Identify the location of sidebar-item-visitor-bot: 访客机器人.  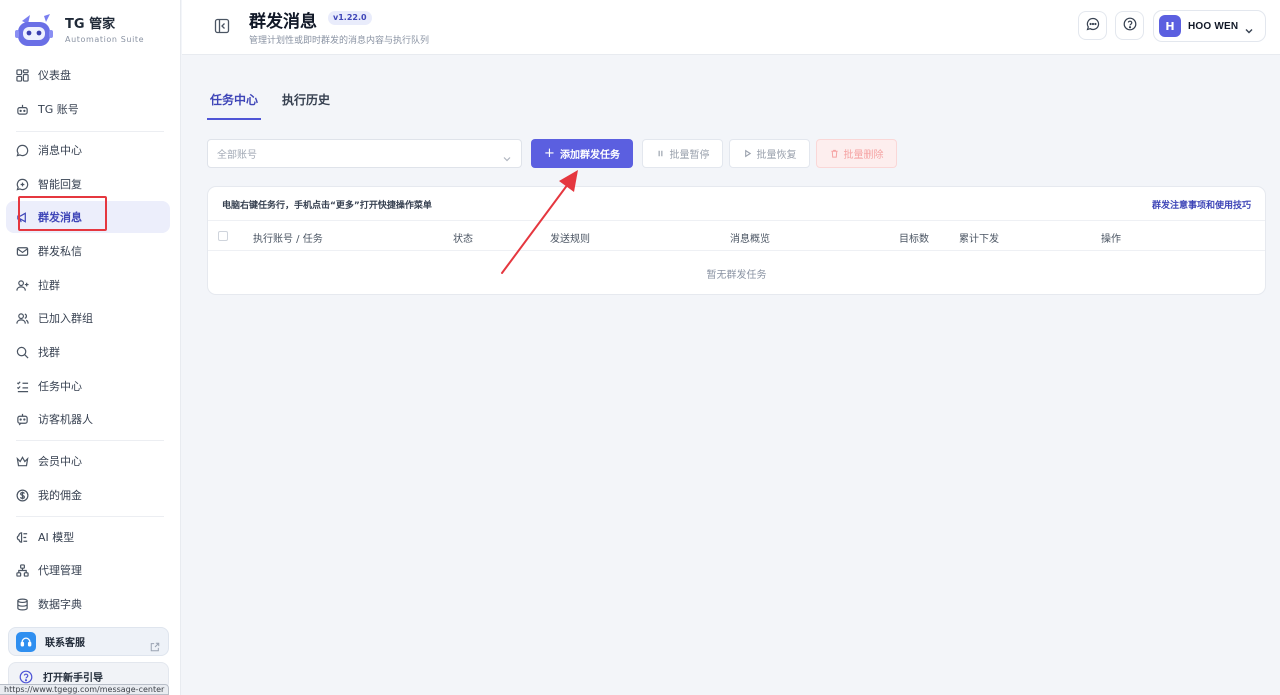
(88, 419).